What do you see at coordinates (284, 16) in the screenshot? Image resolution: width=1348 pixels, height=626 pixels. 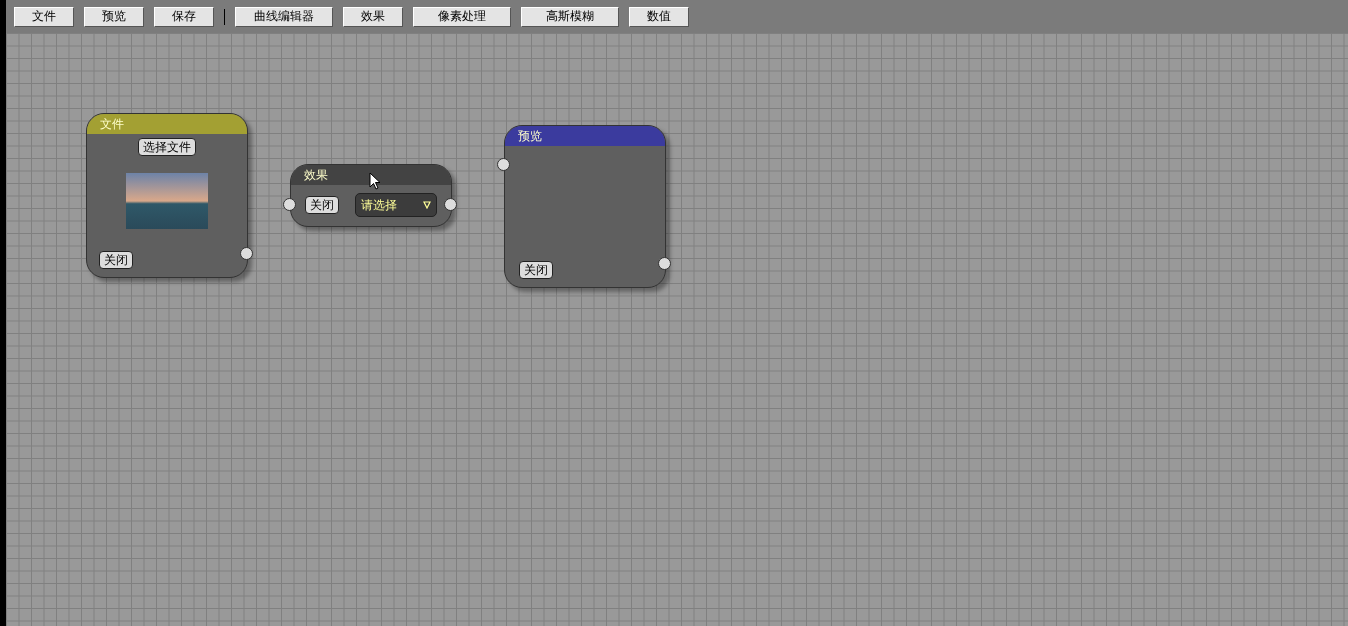 I see `toolbar-button: 曲线编辑器` at bounding box center [284, 16].